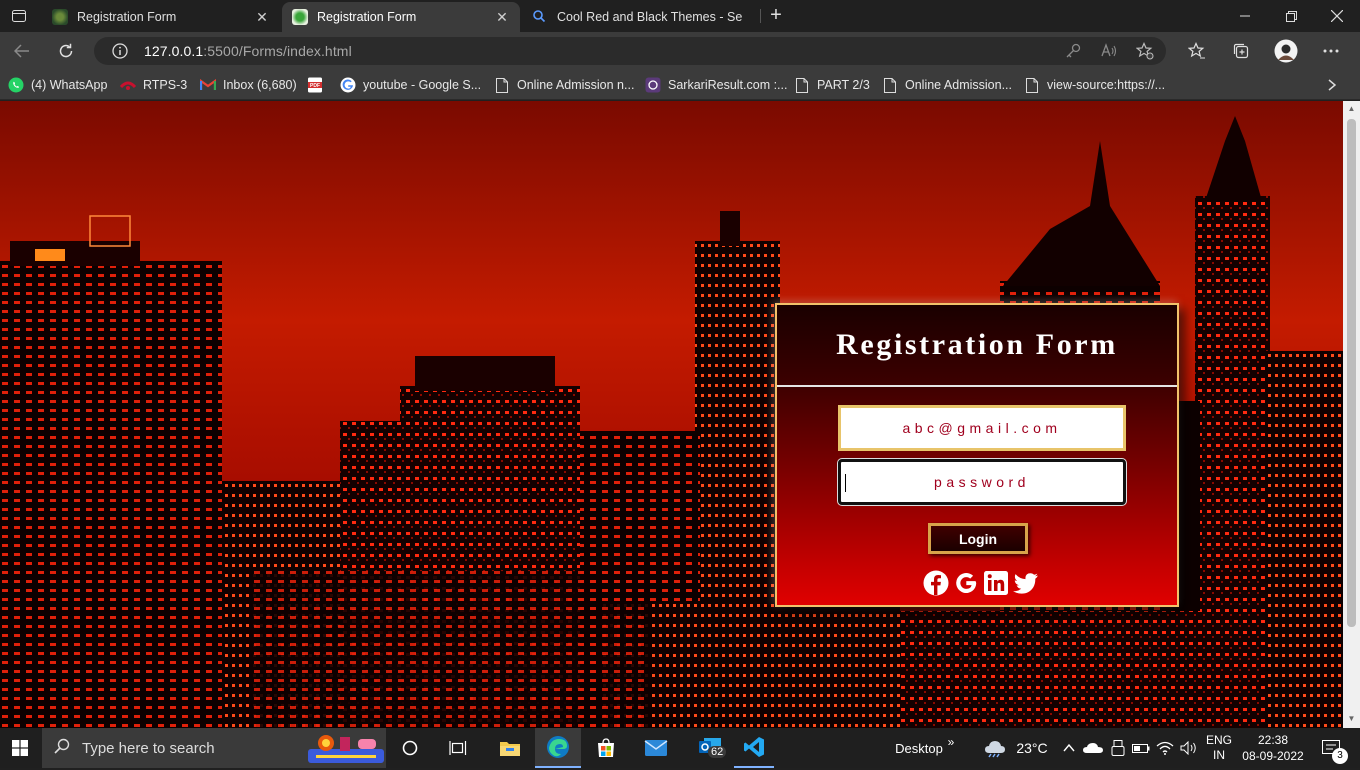  What do you see at coordinates (1291, 16) in the screenshot?
I see `restore-button` at bounding box center [1291, 16].